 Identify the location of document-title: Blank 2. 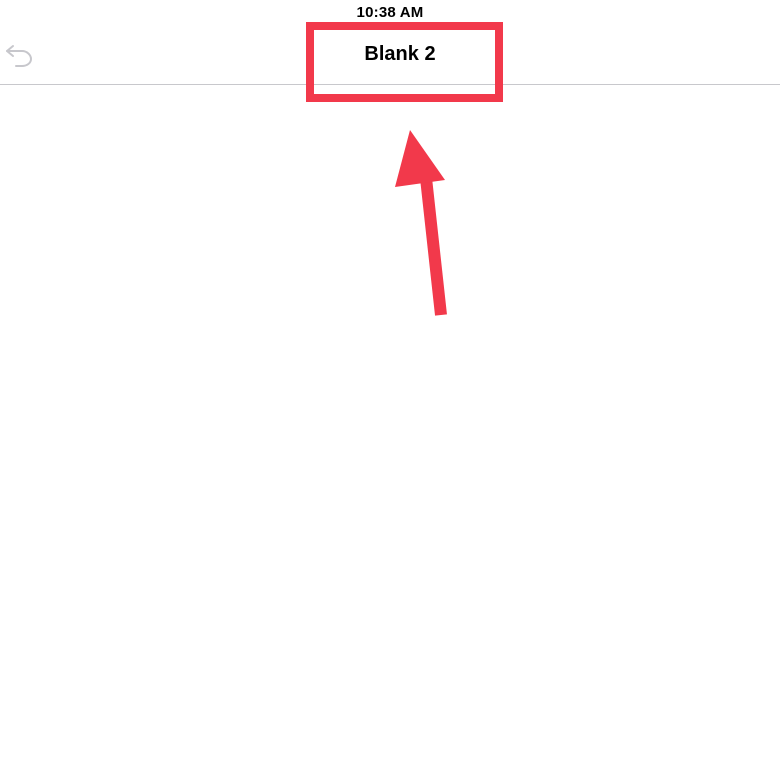
(400, 54).